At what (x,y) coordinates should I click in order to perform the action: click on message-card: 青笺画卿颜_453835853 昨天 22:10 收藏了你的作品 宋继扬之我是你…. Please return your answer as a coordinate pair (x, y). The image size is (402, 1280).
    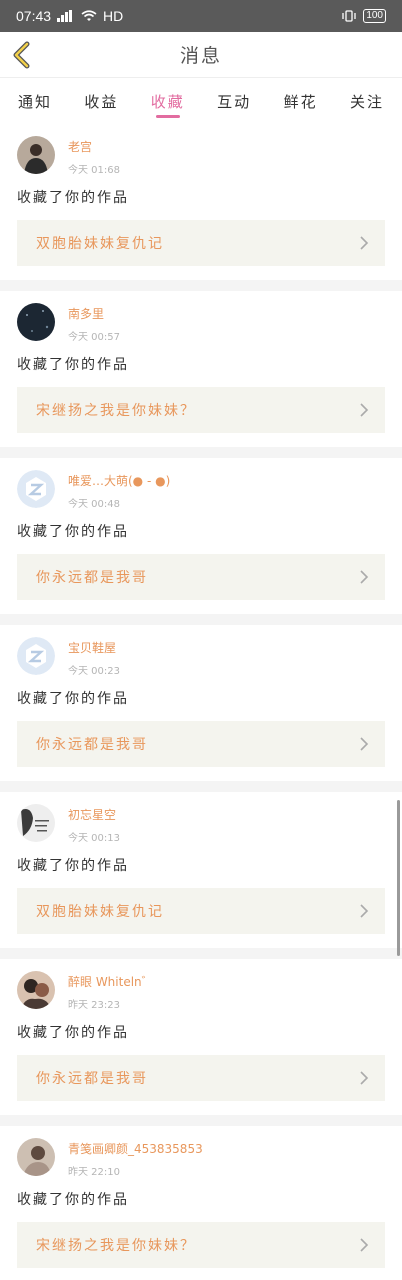
    Looking at the image, I should click on (201, 1203).